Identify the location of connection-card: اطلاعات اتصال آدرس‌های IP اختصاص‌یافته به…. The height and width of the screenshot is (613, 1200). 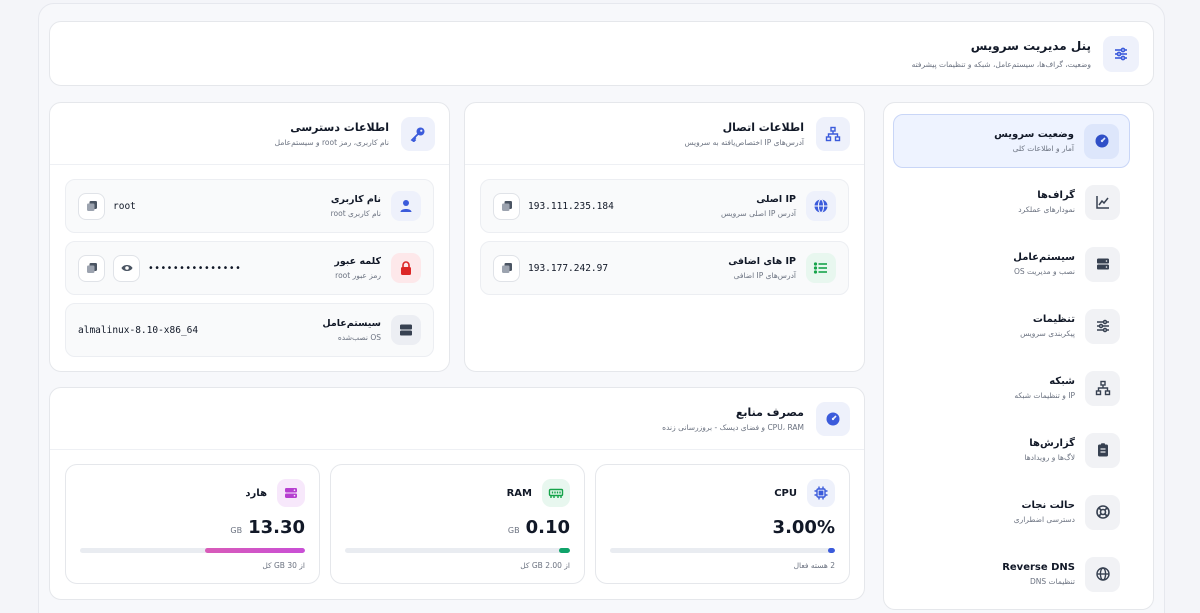
(664, 237).